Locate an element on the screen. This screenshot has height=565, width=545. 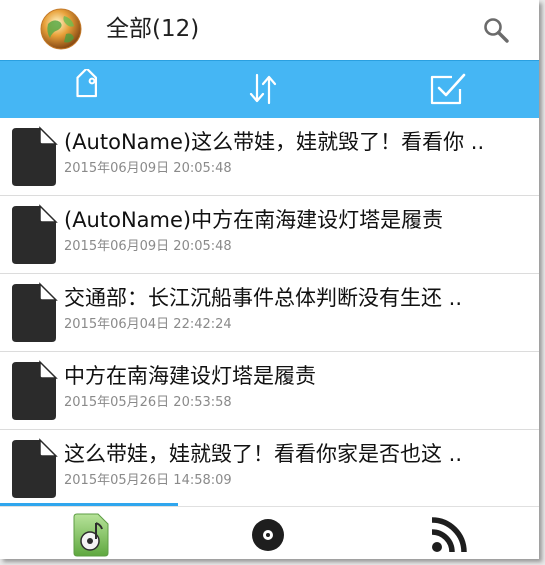
item-title: (AutoName)这么带娃，娃就毁了！看看你 .. is located at coordinates (274, 142).